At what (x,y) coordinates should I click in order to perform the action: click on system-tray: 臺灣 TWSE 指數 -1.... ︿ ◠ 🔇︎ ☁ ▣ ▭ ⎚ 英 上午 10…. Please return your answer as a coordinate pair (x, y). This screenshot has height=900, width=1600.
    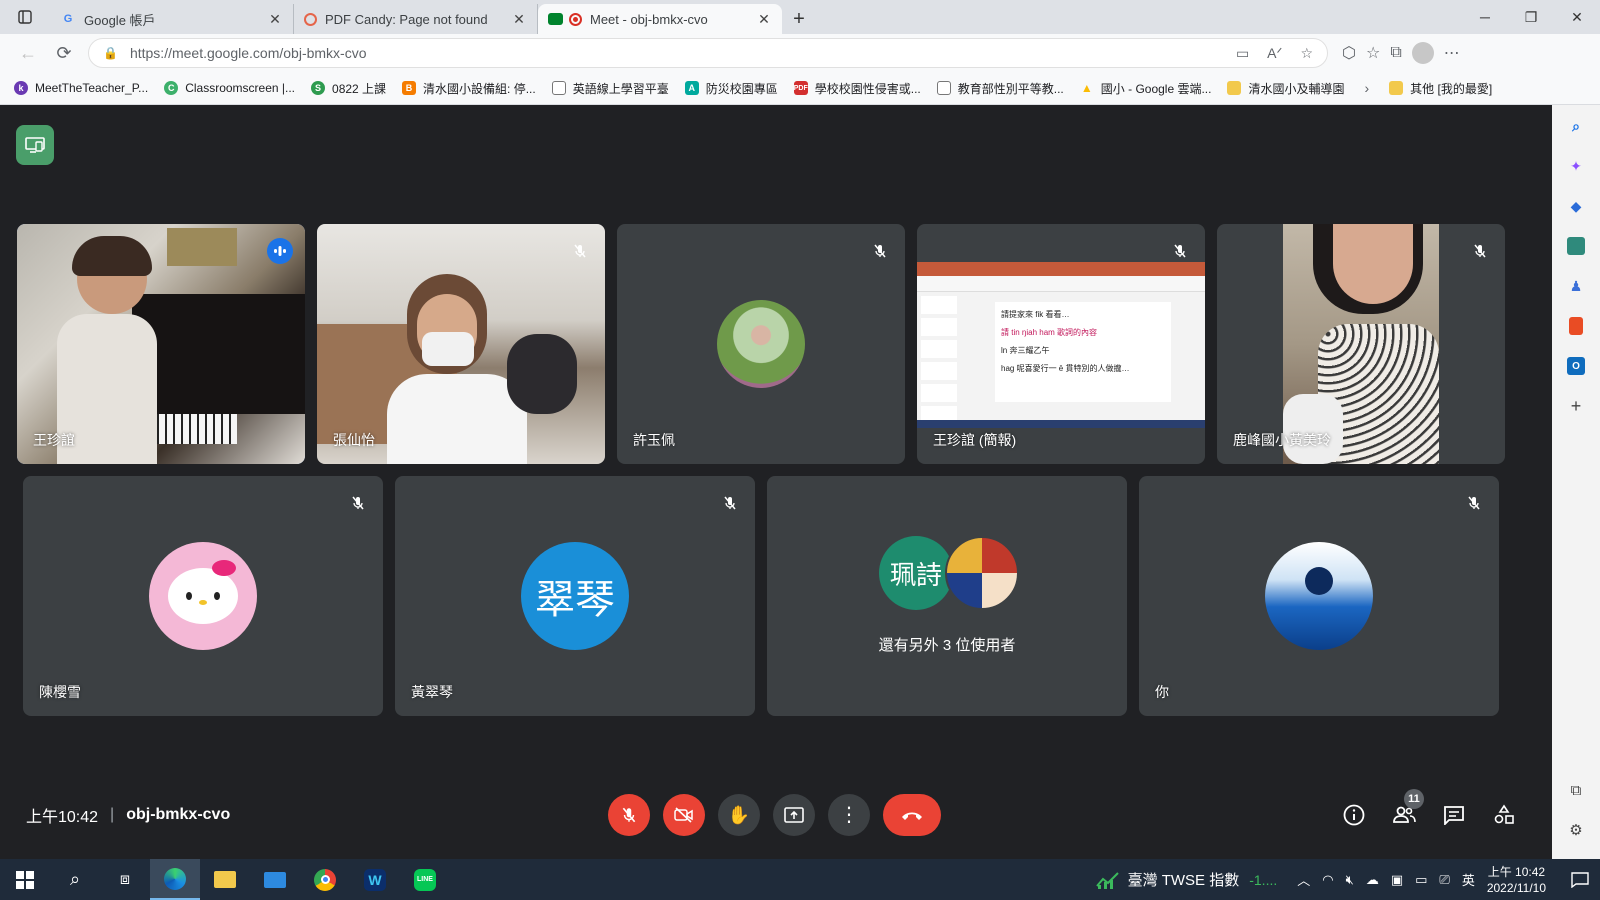
    Looking at the image, I should click on (1347, 879).